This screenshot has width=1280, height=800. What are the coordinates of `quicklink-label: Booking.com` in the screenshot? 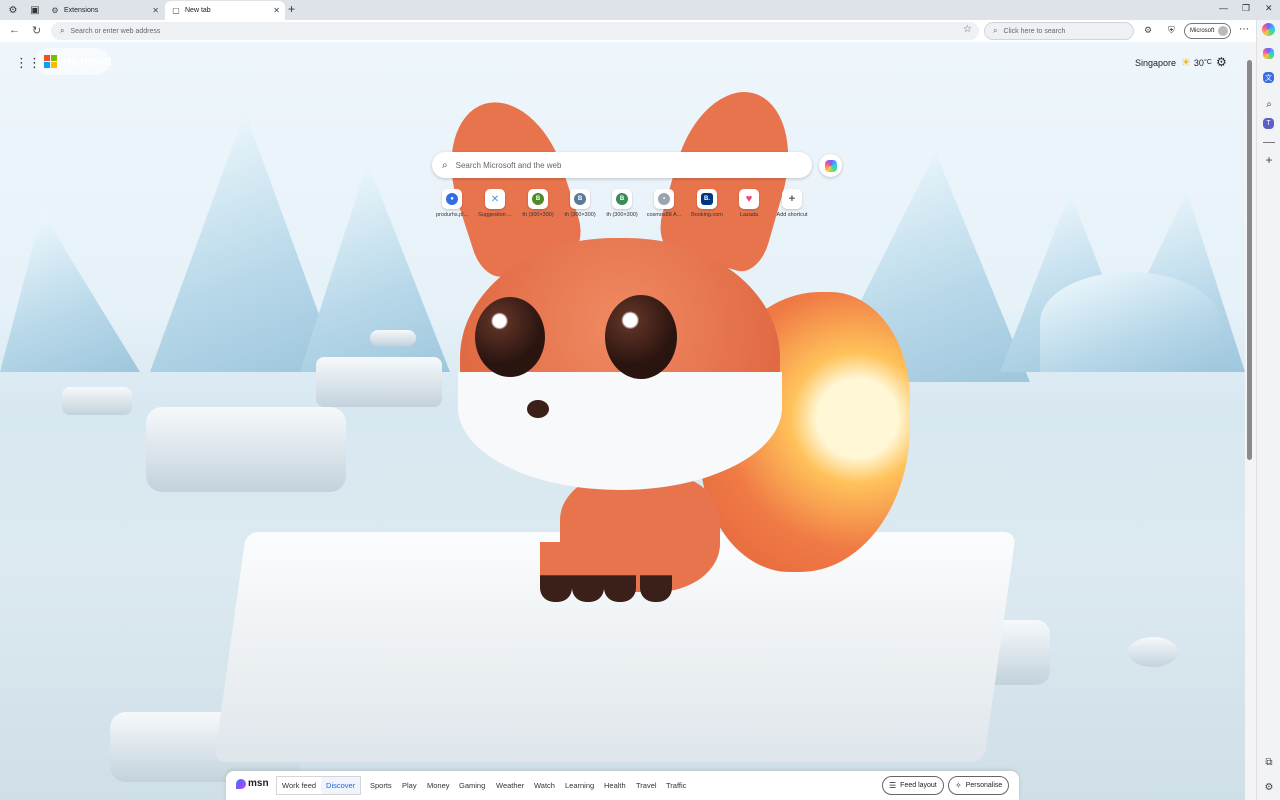 It's located at (707, 215).